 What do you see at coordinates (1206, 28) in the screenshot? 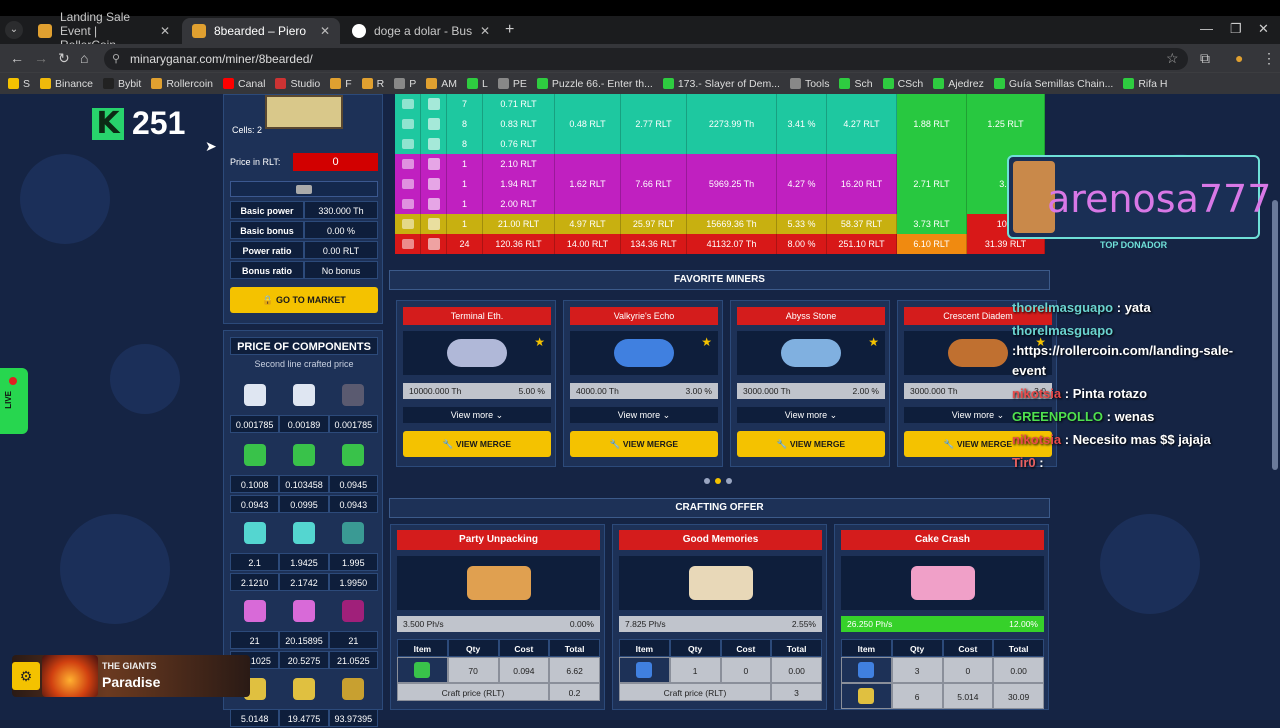
I see `minimize-icon: —` at bounding box center [1206, 28].